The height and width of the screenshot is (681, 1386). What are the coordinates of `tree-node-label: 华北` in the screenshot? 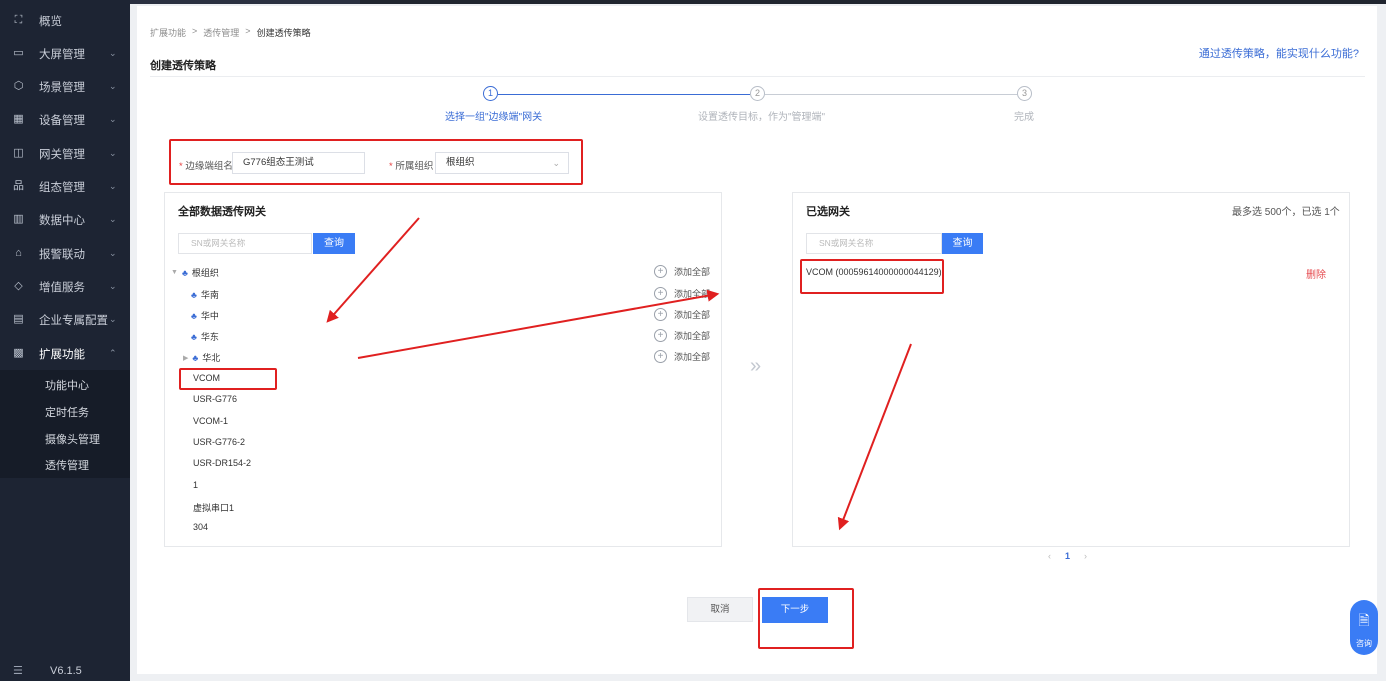 It's located at (211, 358).